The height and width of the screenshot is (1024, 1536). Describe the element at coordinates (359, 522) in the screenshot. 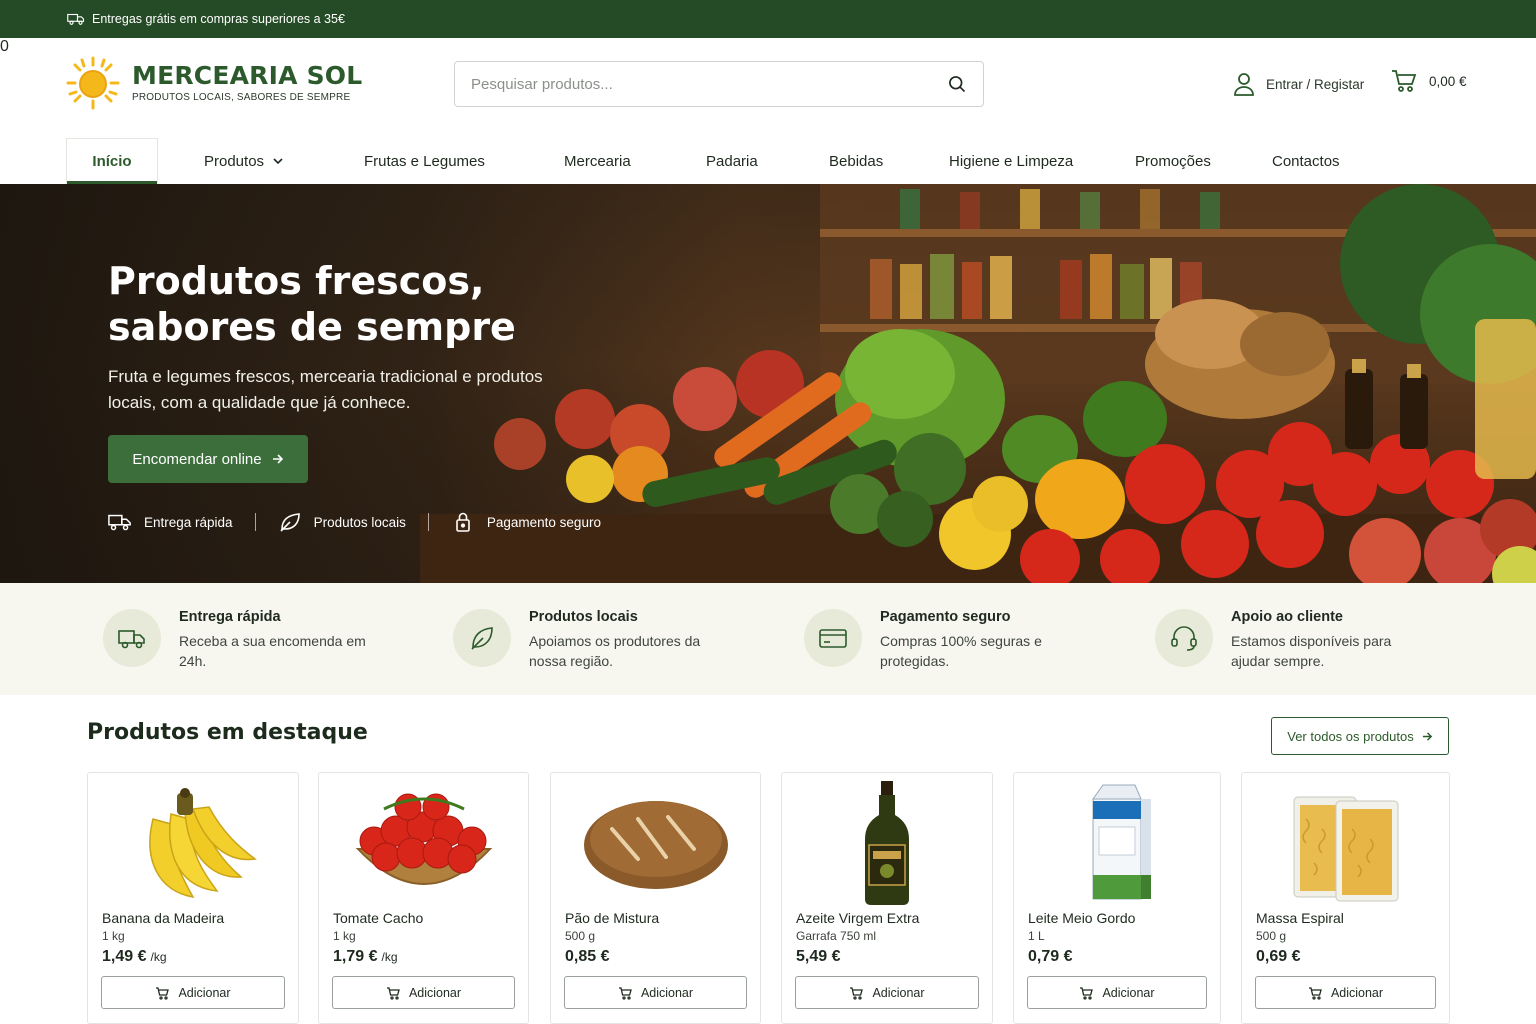

I see `hero-feature-label: Produtos locais` at that location.